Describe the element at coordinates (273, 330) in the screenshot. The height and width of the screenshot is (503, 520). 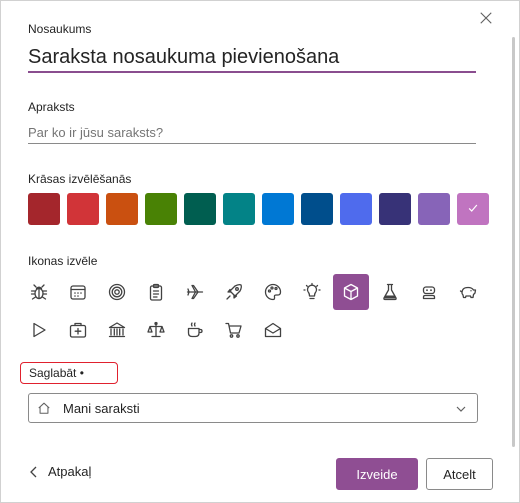
I see `mail-open-icon` at that location.